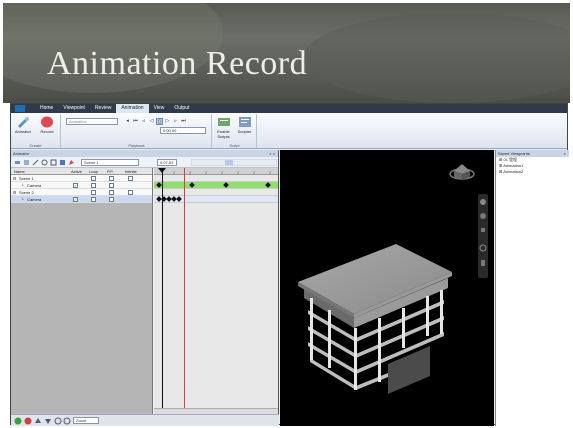  What do you see at coordinates (76, 171) in the screenshot?
I see `col-active: Active` at bounding box center [76, 171].